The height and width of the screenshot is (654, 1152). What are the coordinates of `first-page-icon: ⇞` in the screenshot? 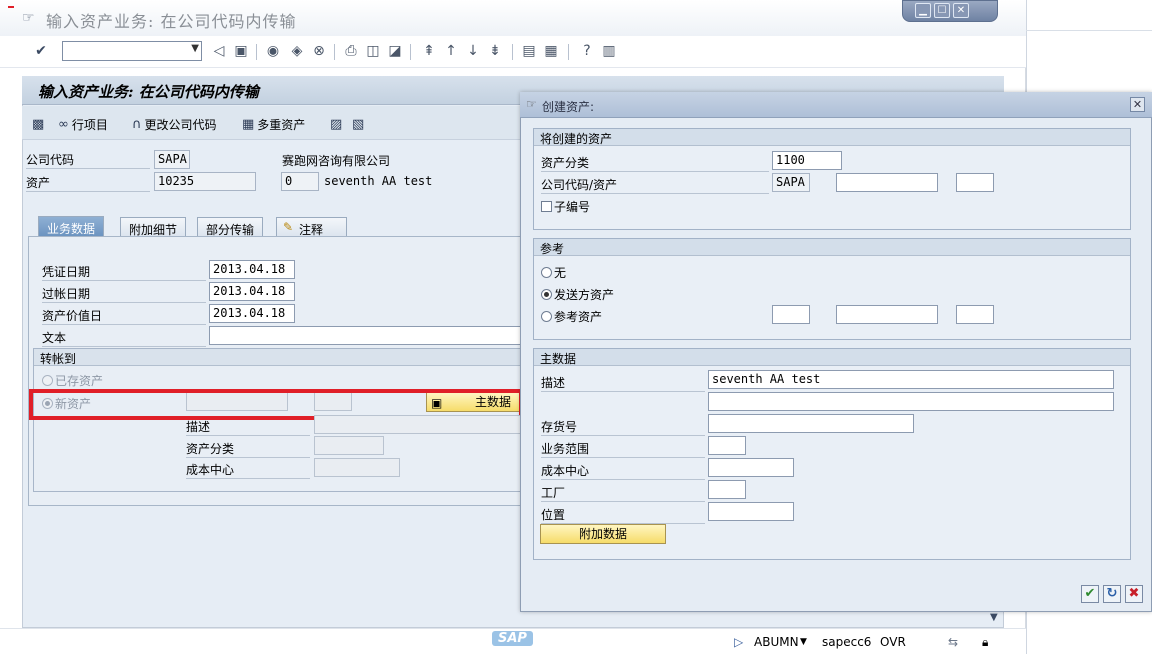 It's located at (429, 51).